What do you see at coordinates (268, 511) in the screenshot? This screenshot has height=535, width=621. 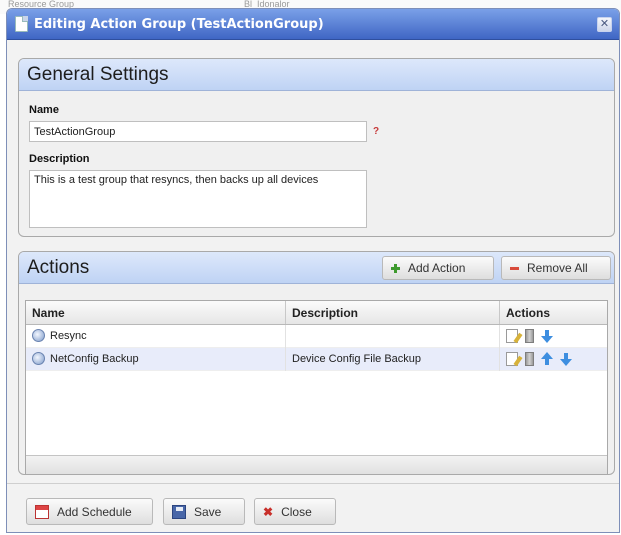 I see `close-x-icon: ✖` at bounding box center [268, 511].